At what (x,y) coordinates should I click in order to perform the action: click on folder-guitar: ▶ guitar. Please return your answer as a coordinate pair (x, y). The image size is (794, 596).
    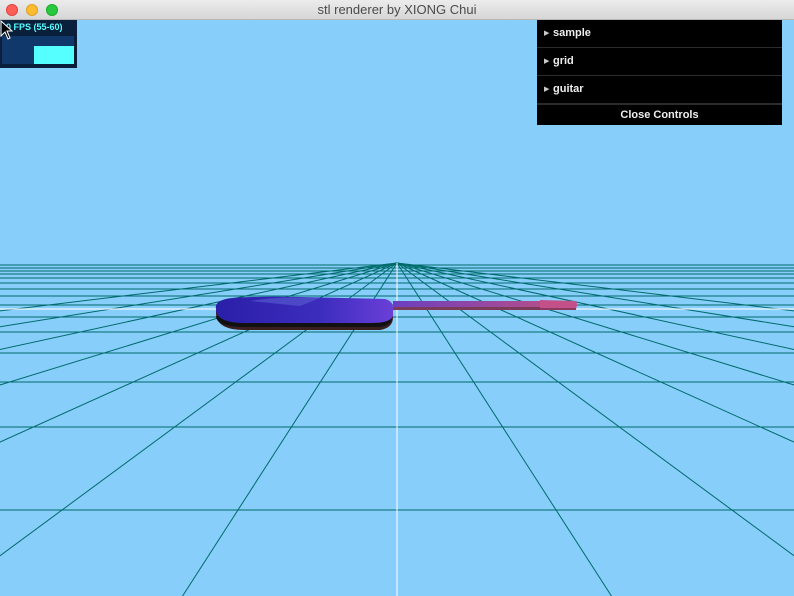
    Looking at the image, I should click on (659, 90).